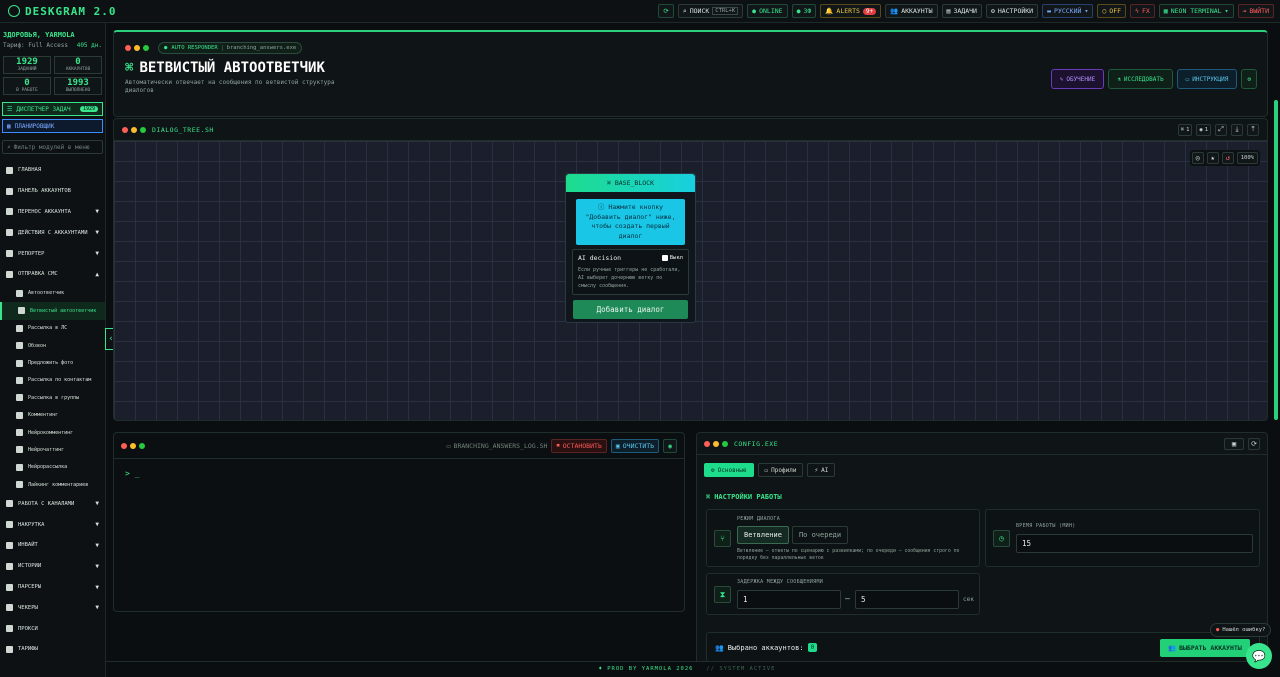 This screenshot has height=677, width=1280. What do you see at coordinates (9, 170) in the screenshot?
I see `home-icon` at bounding box center [9, 170].